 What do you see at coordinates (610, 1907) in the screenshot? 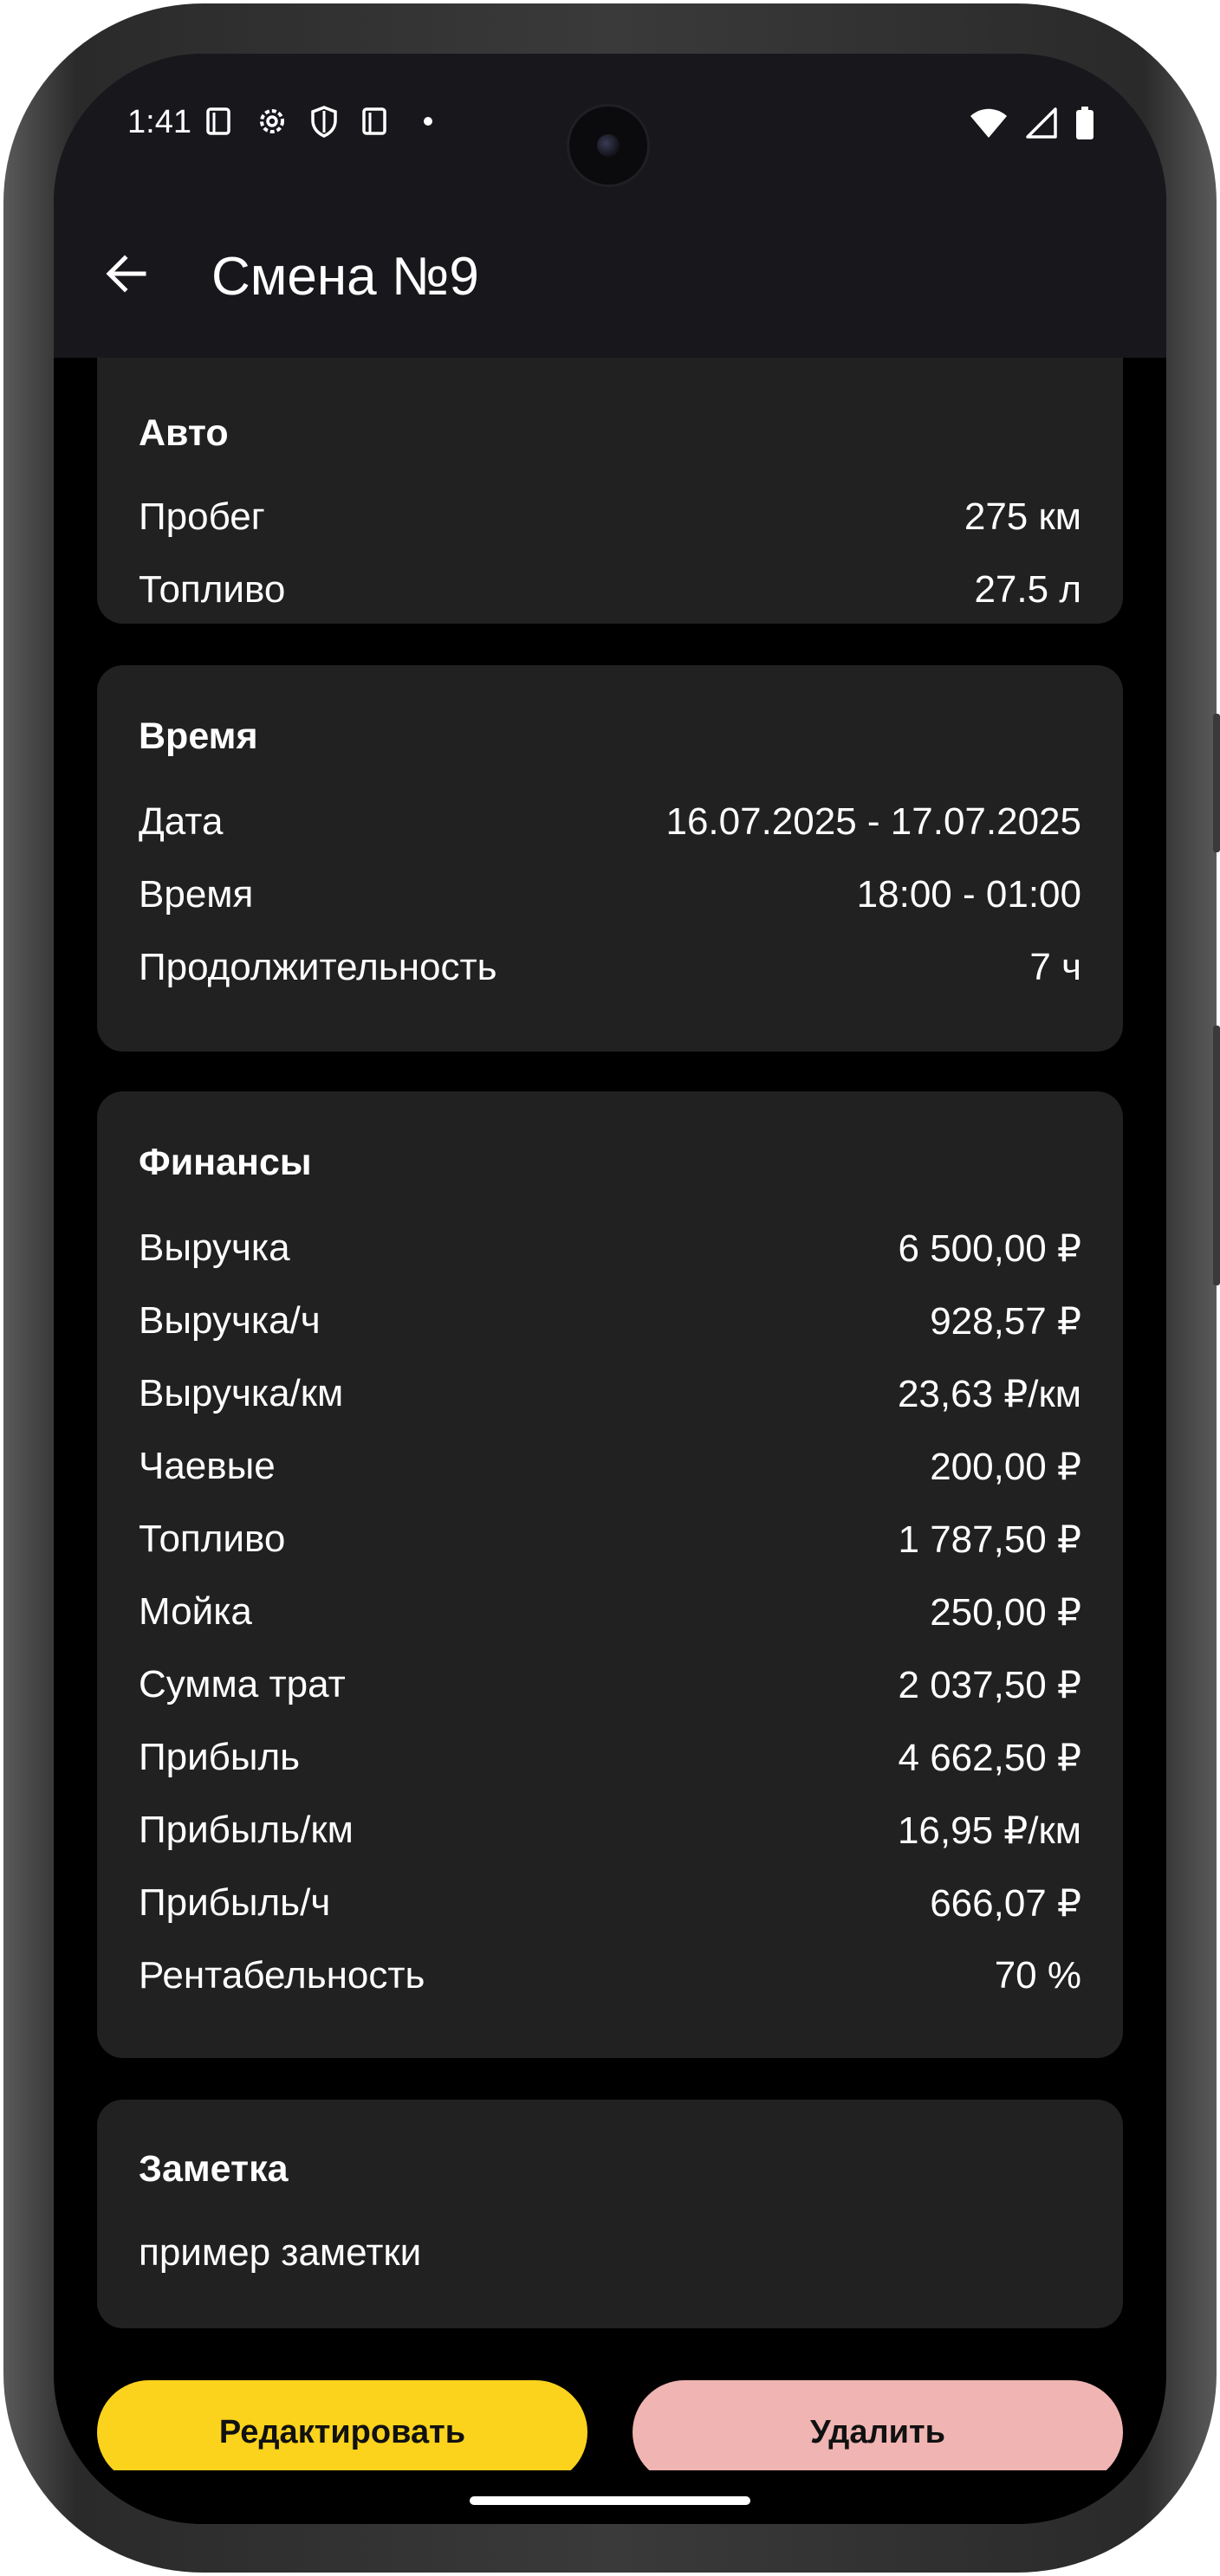
I see `row-profit-per-hour: Прибыль/ч 666,07 ₽` at bounding box center [610, 1907].